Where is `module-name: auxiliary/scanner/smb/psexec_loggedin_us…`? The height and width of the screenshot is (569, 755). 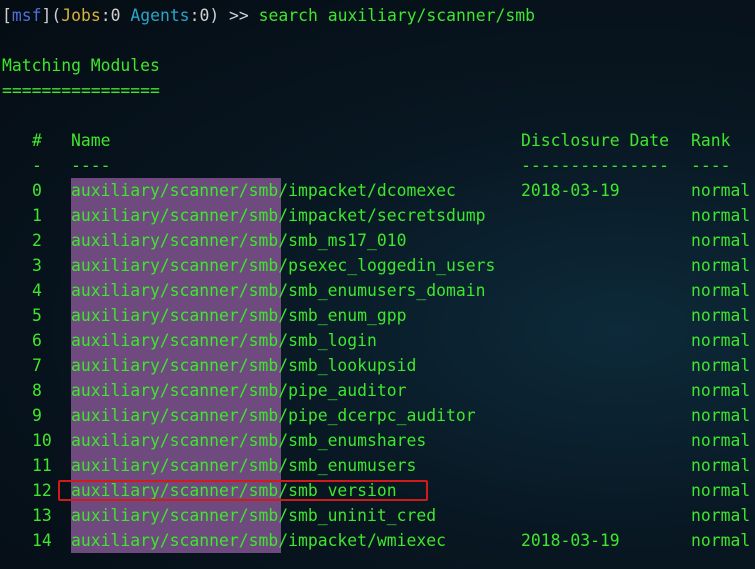
module-name: auxiliary/scanner/smb/psexec_loggedin_us… is located at coordinates (283, 265).